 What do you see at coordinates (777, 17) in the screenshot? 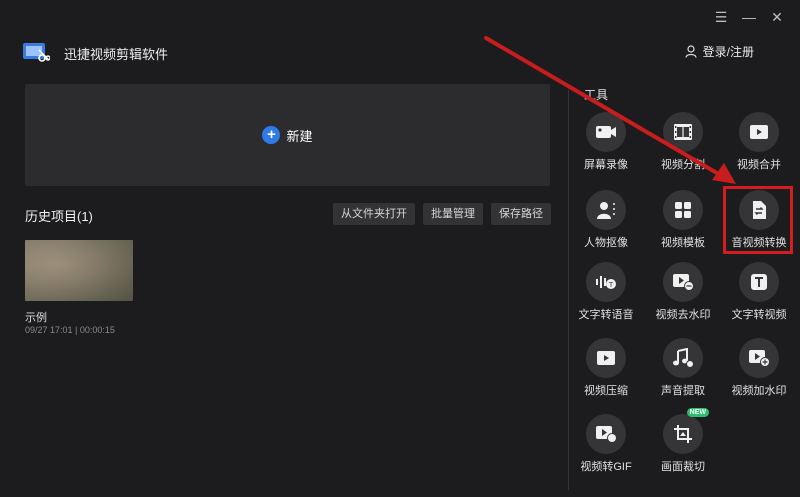
I see `close-icon: ✕` at bounding box center [777, 17].